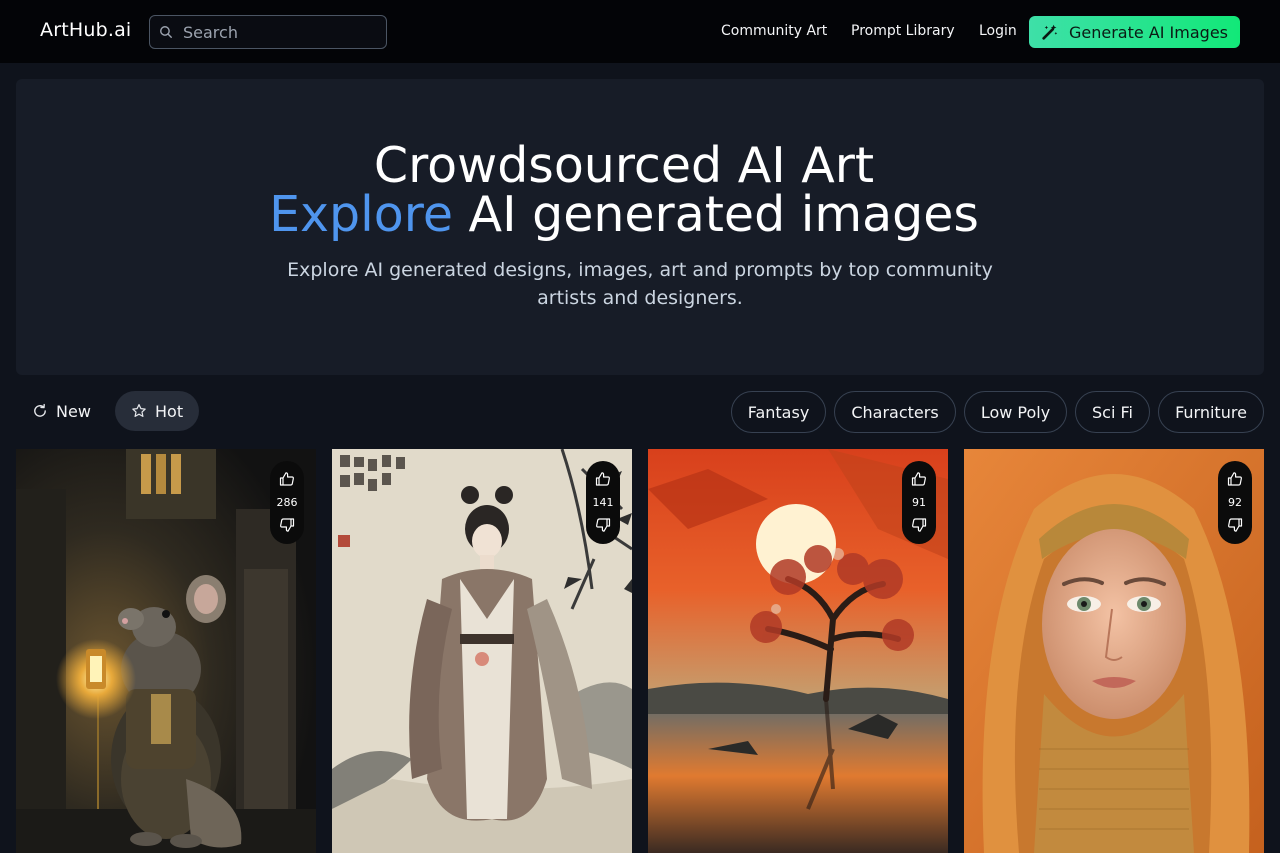  I want to click on category-characters: Characters, so click(895, 412).